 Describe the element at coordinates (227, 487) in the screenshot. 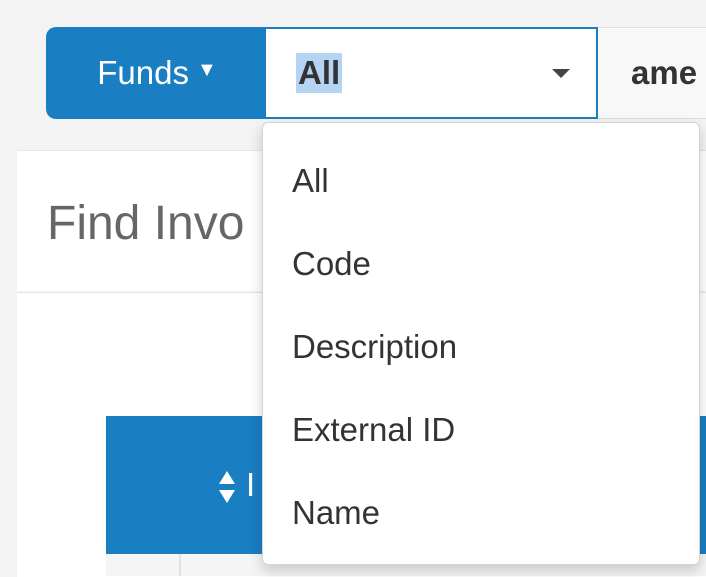

I see `sort-icon` at that location.